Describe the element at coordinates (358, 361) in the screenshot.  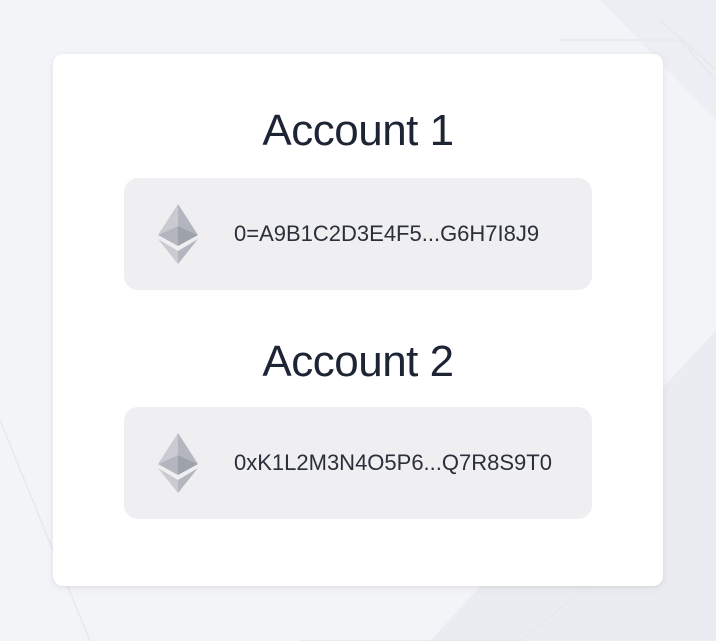
I see `account-2-title: Account 2` at that location.